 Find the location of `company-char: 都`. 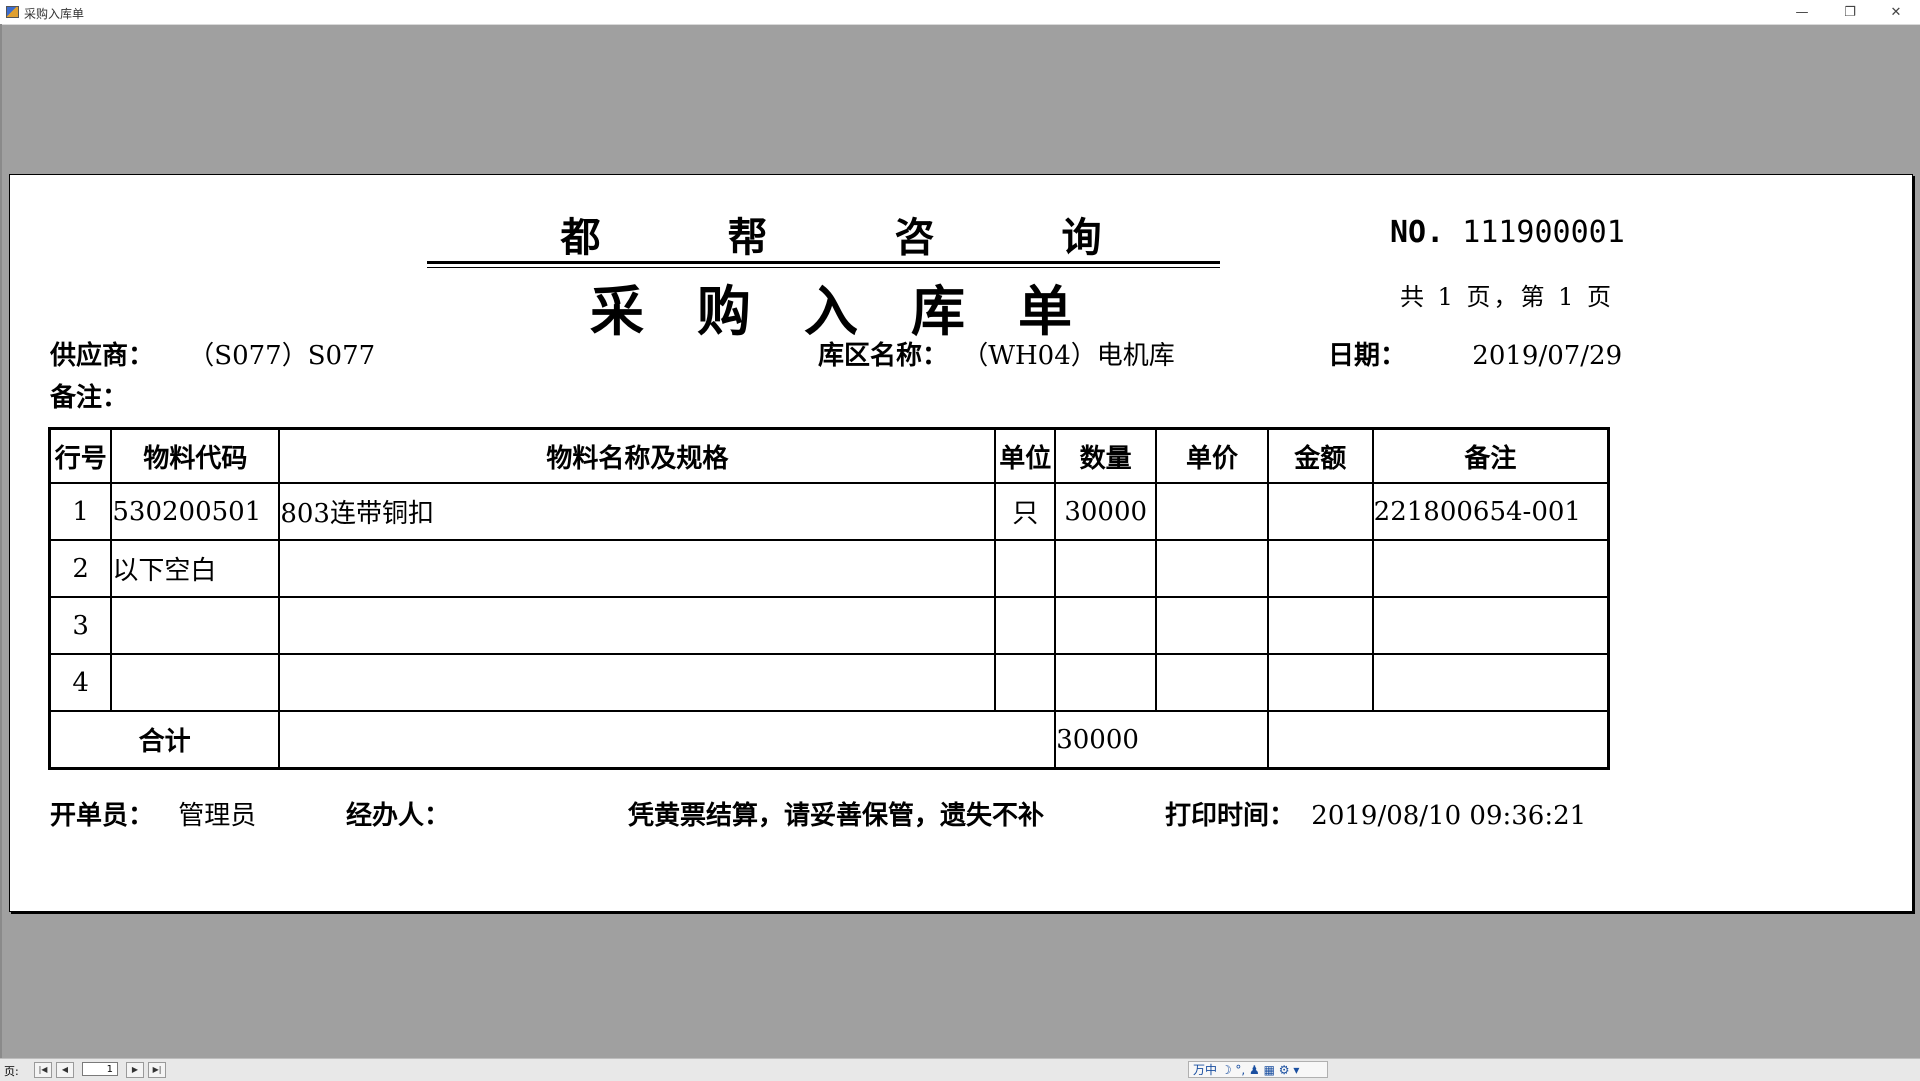

company-char: 都 is located at coordinates (580, 237).